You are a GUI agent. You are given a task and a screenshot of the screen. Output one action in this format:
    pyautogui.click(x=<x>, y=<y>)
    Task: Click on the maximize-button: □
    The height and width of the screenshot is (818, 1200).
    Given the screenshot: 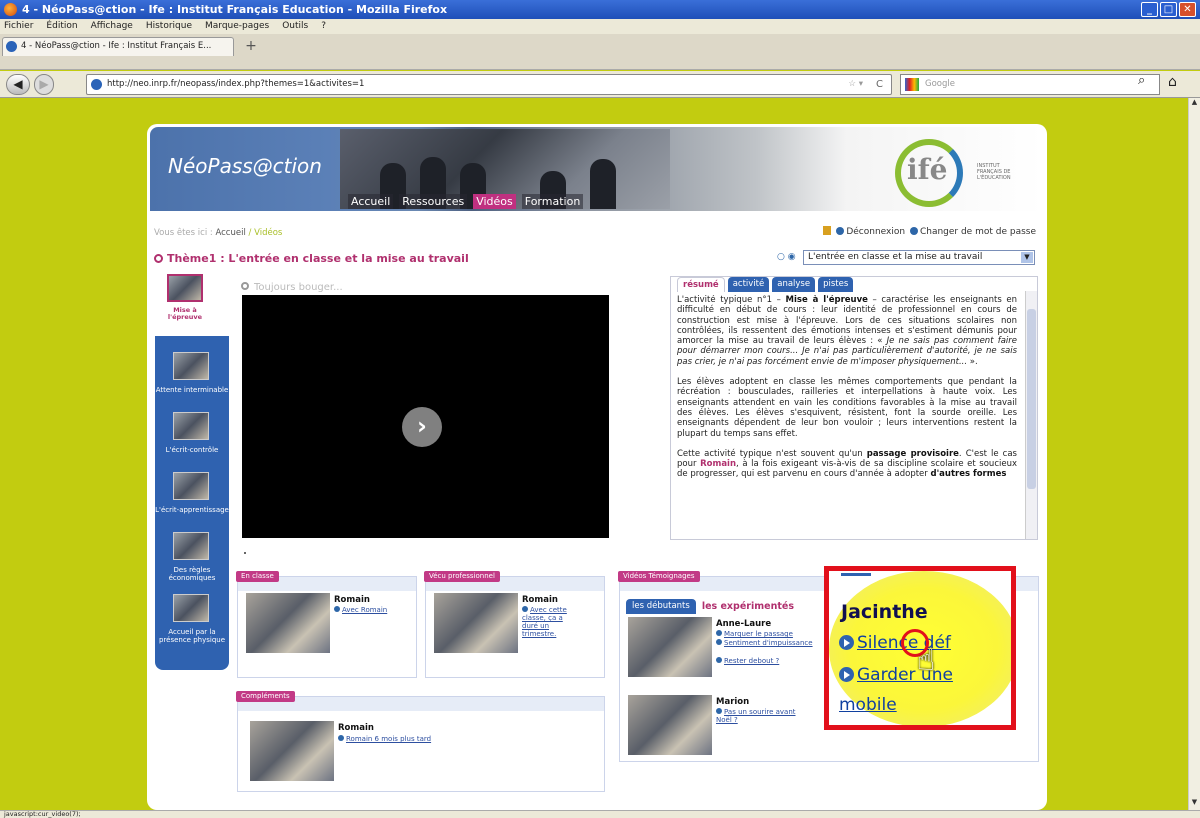 What is the action you would take?
    pyautogui.click(x=1168, y=9)
    